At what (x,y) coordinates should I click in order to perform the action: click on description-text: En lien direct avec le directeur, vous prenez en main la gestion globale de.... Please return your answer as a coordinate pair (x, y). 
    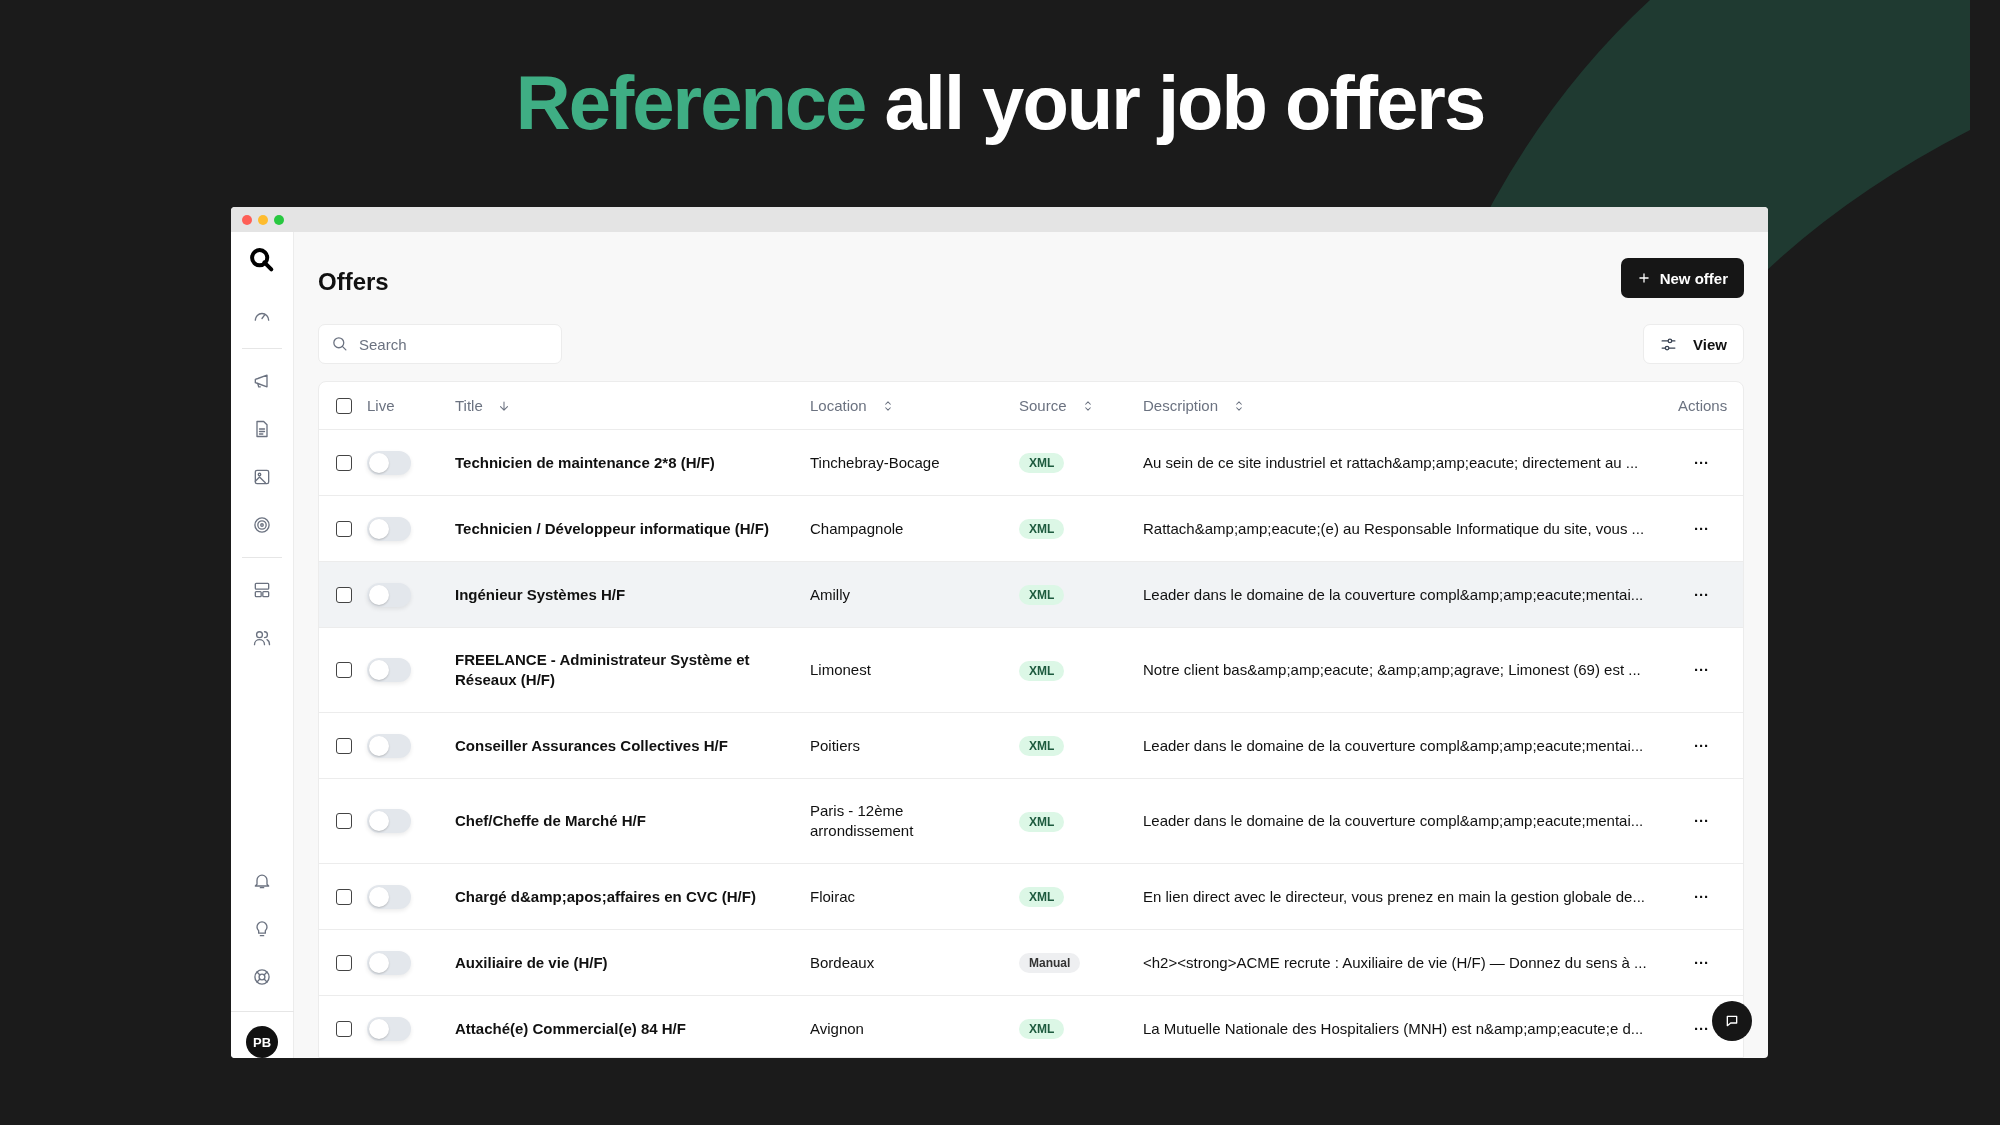
    Looking at the image, I should click on (1394, 896).